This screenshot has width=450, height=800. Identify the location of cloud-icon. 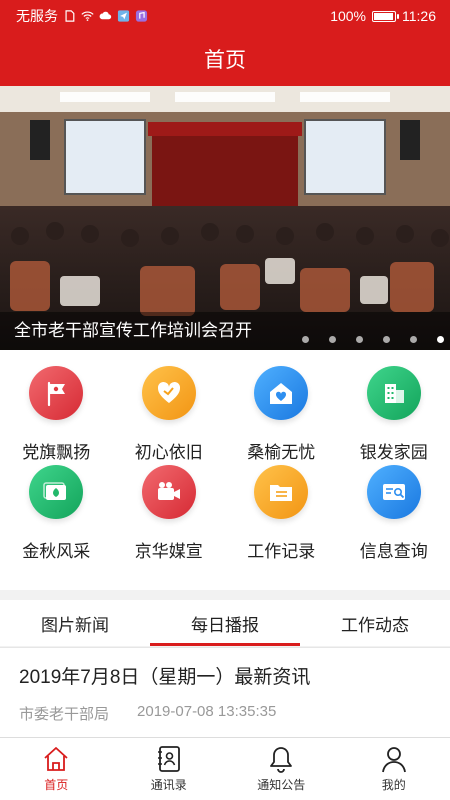
(105, 15).